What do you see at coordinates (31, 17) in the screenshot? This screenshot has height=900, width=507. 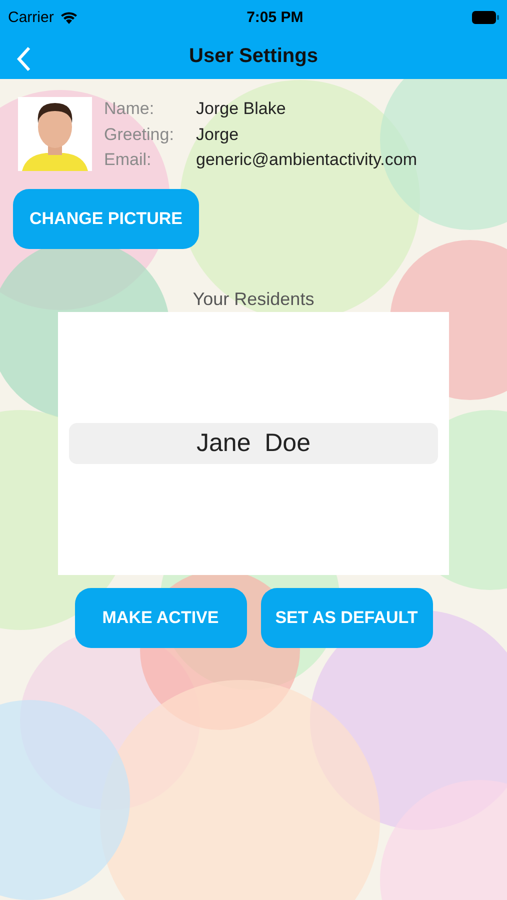 I see `carrier-label: Carrier` at bounding box center [31, 17].